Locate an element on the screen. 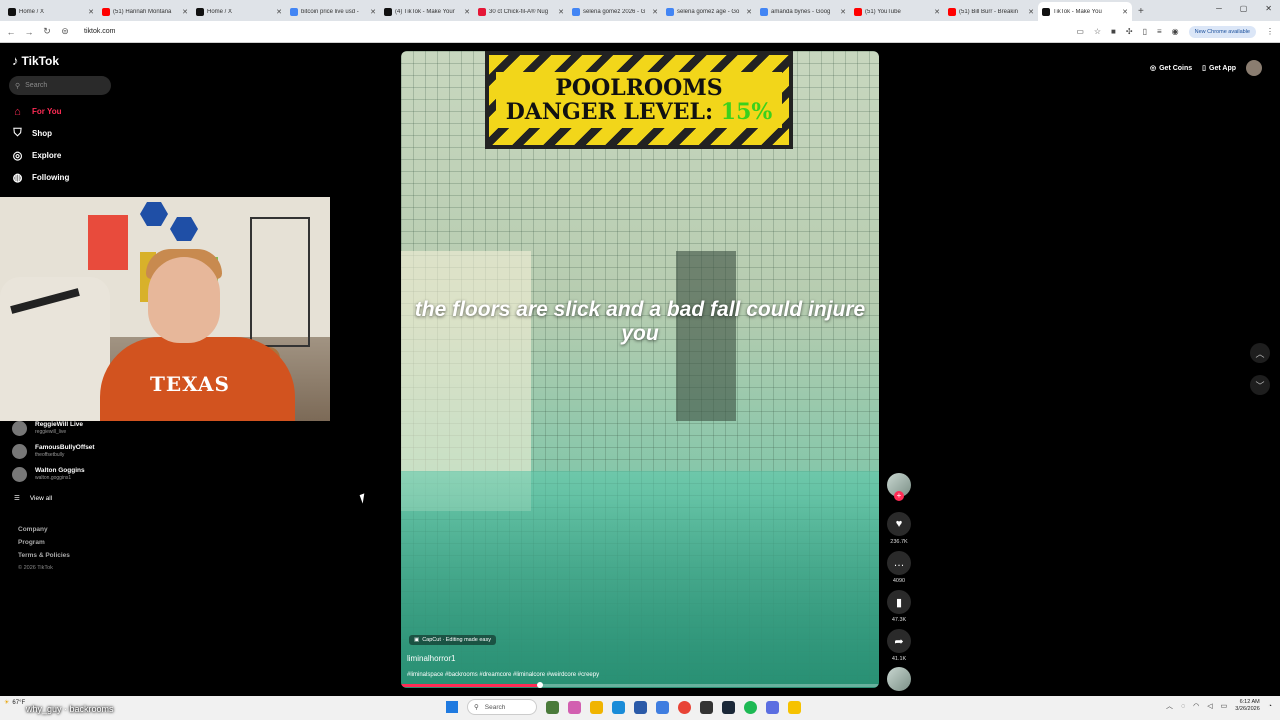 The image size is (1280, 720). profile-avatar is located at coordinates (1254, 68).